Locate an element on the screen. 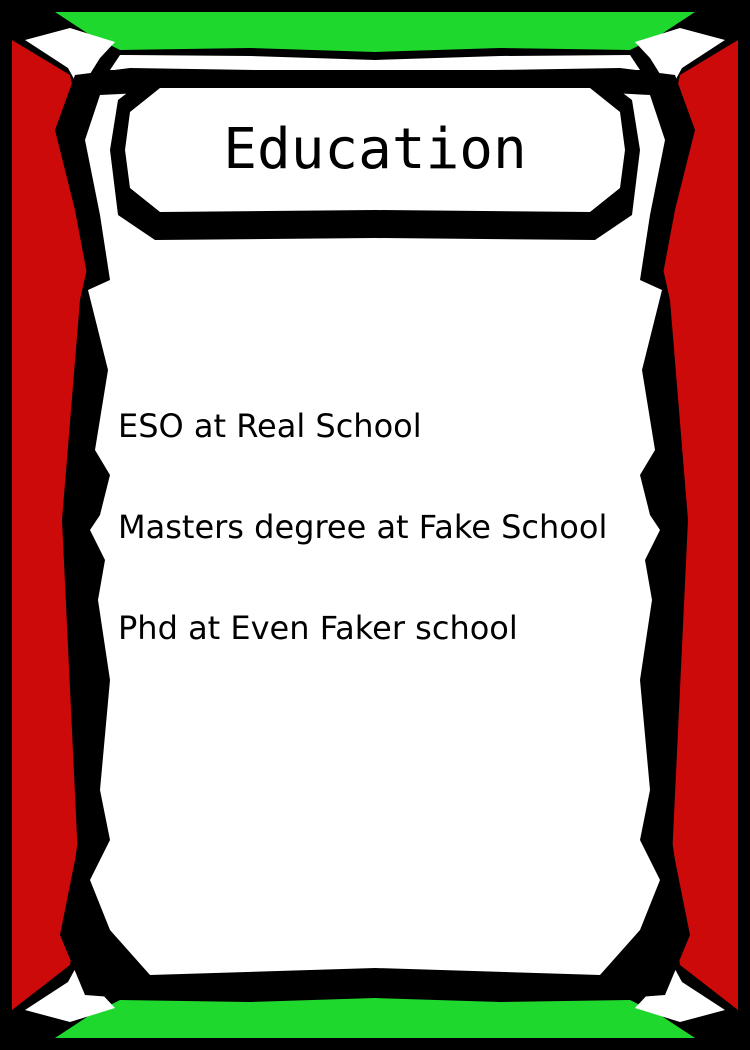 Image resolution: width=750 pixels, height=1050 pixels. list-item: ESO at Real School is located at coordinates (270, 426).